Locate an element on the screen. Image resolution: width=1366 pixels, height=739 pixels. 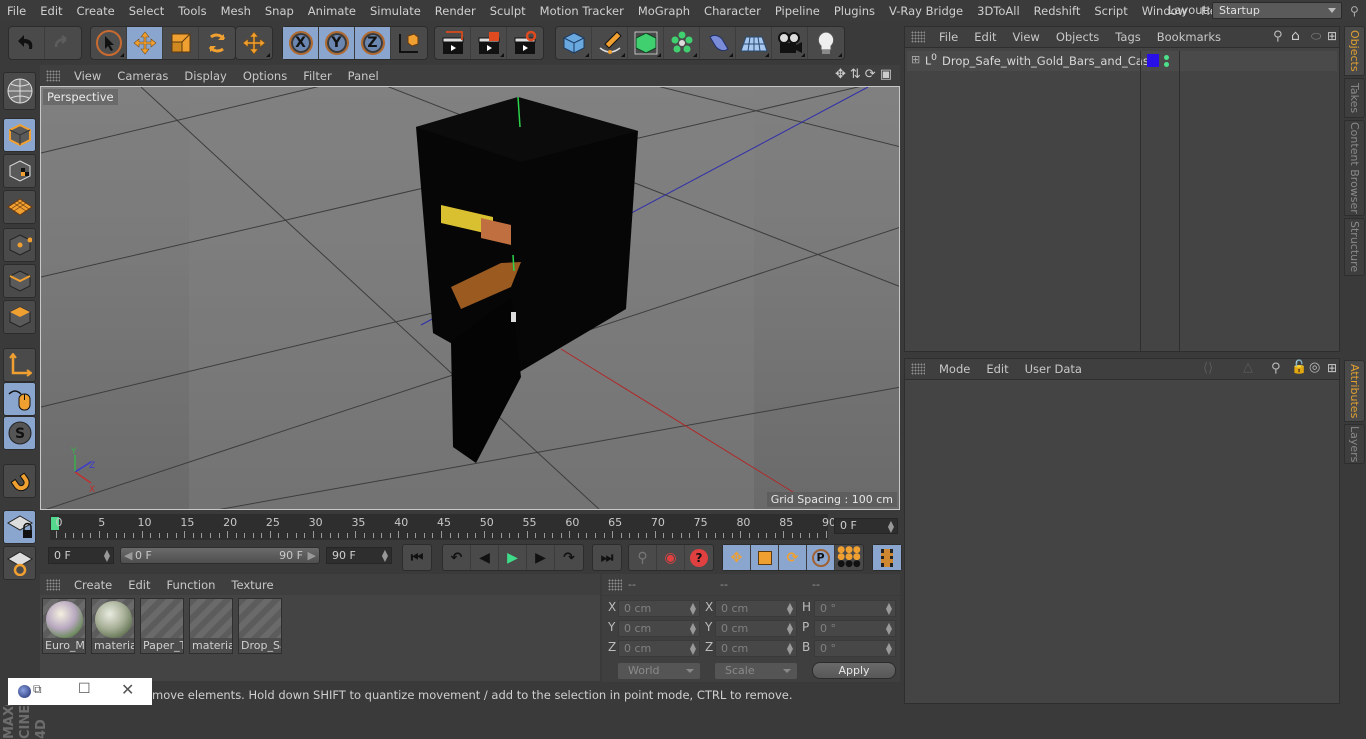
add-camera-button is located at coordinates (790, 43).